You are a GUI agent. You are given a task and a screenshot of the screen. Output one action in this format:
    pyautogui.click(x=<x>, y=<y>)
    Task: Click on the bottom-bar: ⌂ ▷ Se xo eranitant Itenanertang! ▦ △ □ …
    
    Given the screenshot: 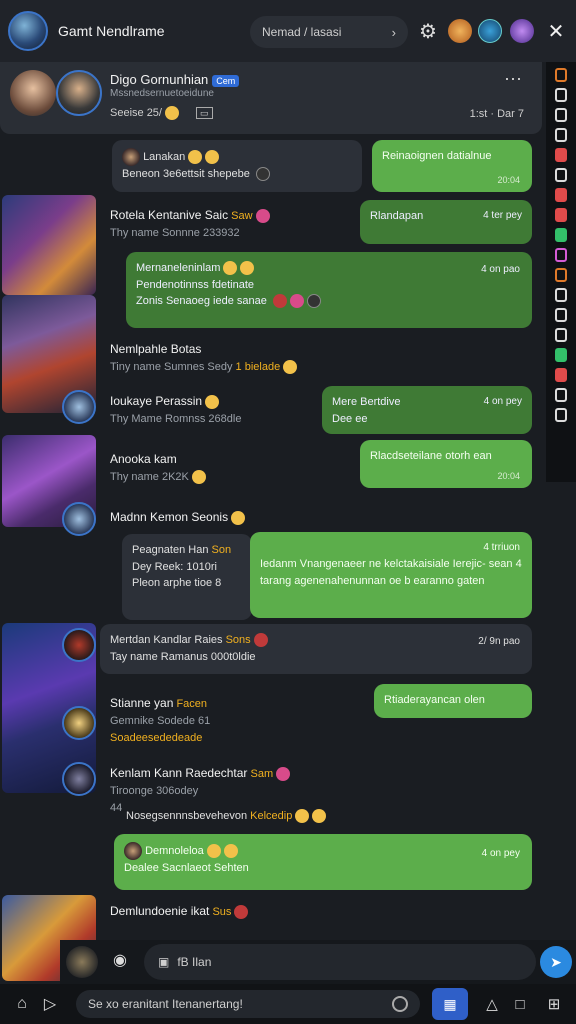 What is the action you would take?
    pyautogui.click(x=288, y=1004)
    